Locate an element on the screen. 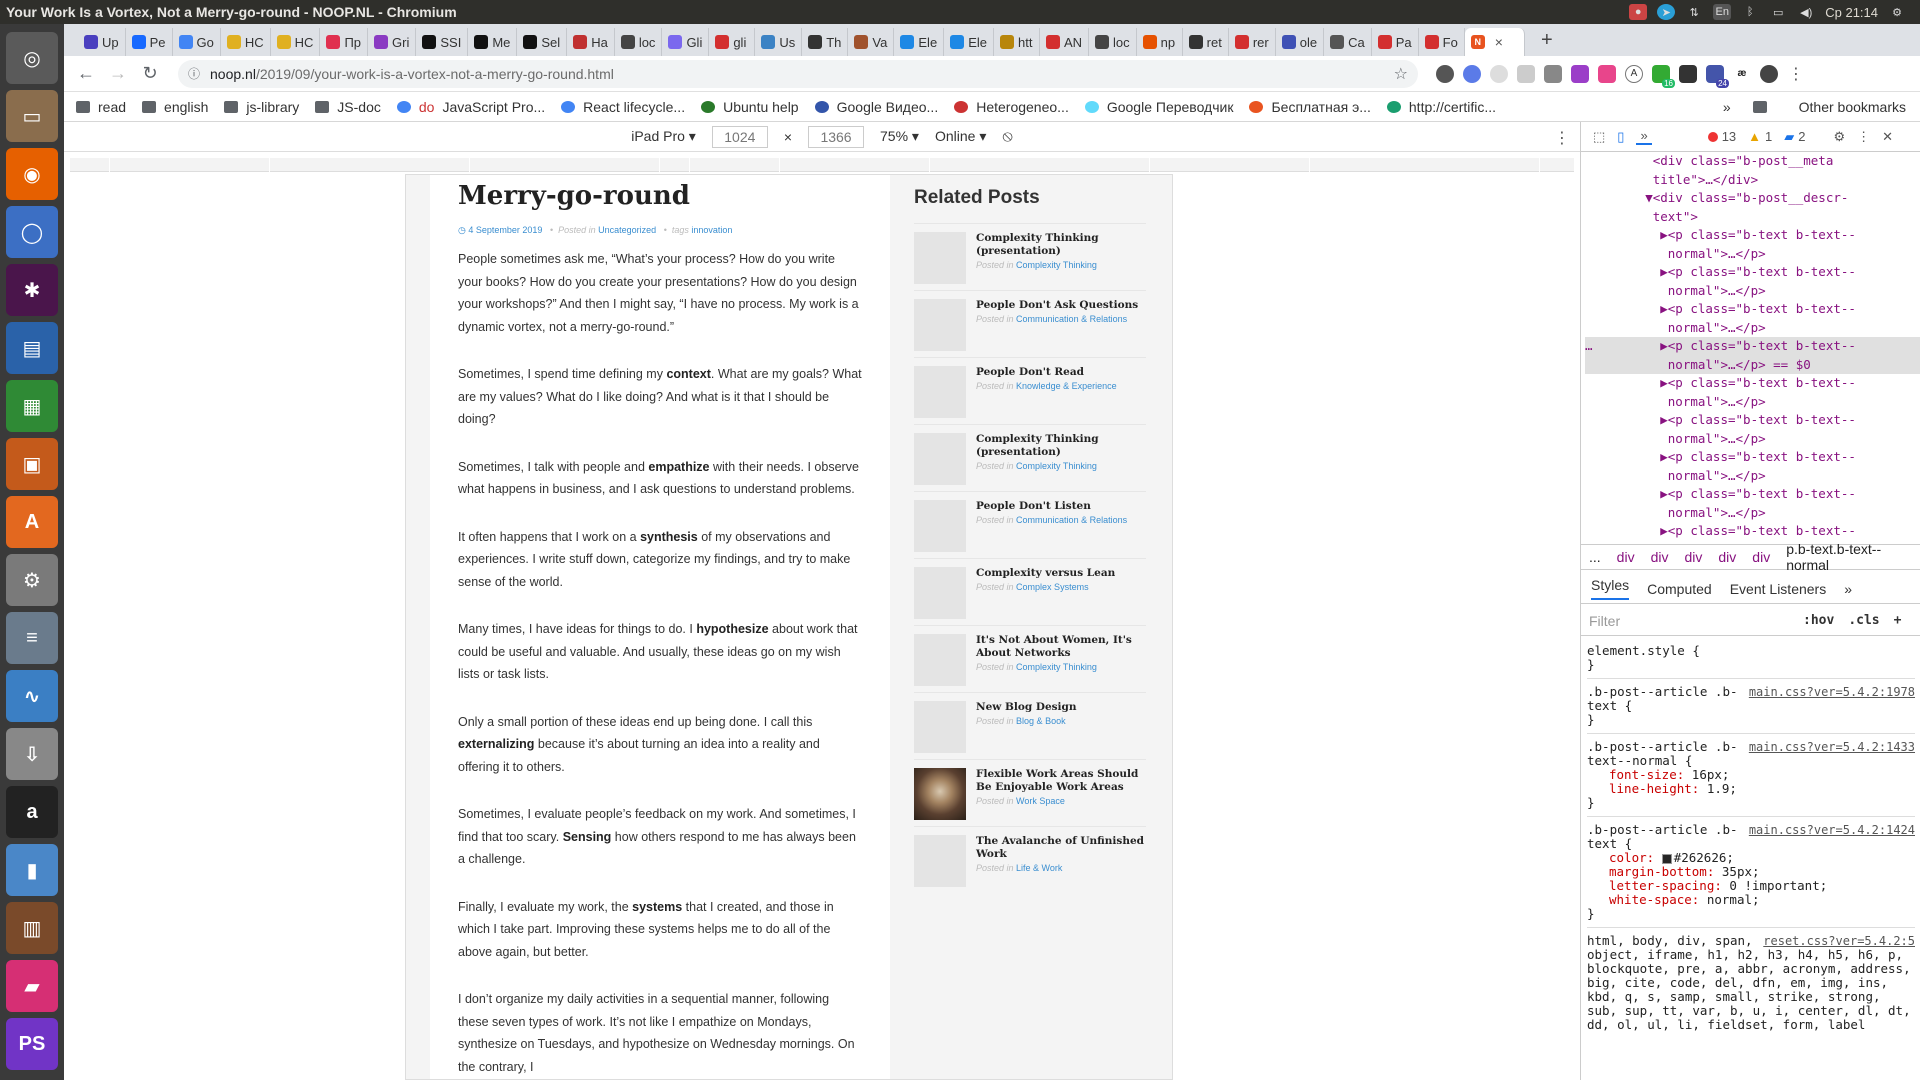  related-post-category-link: Life & Work is located at coordinates (1039, 868).